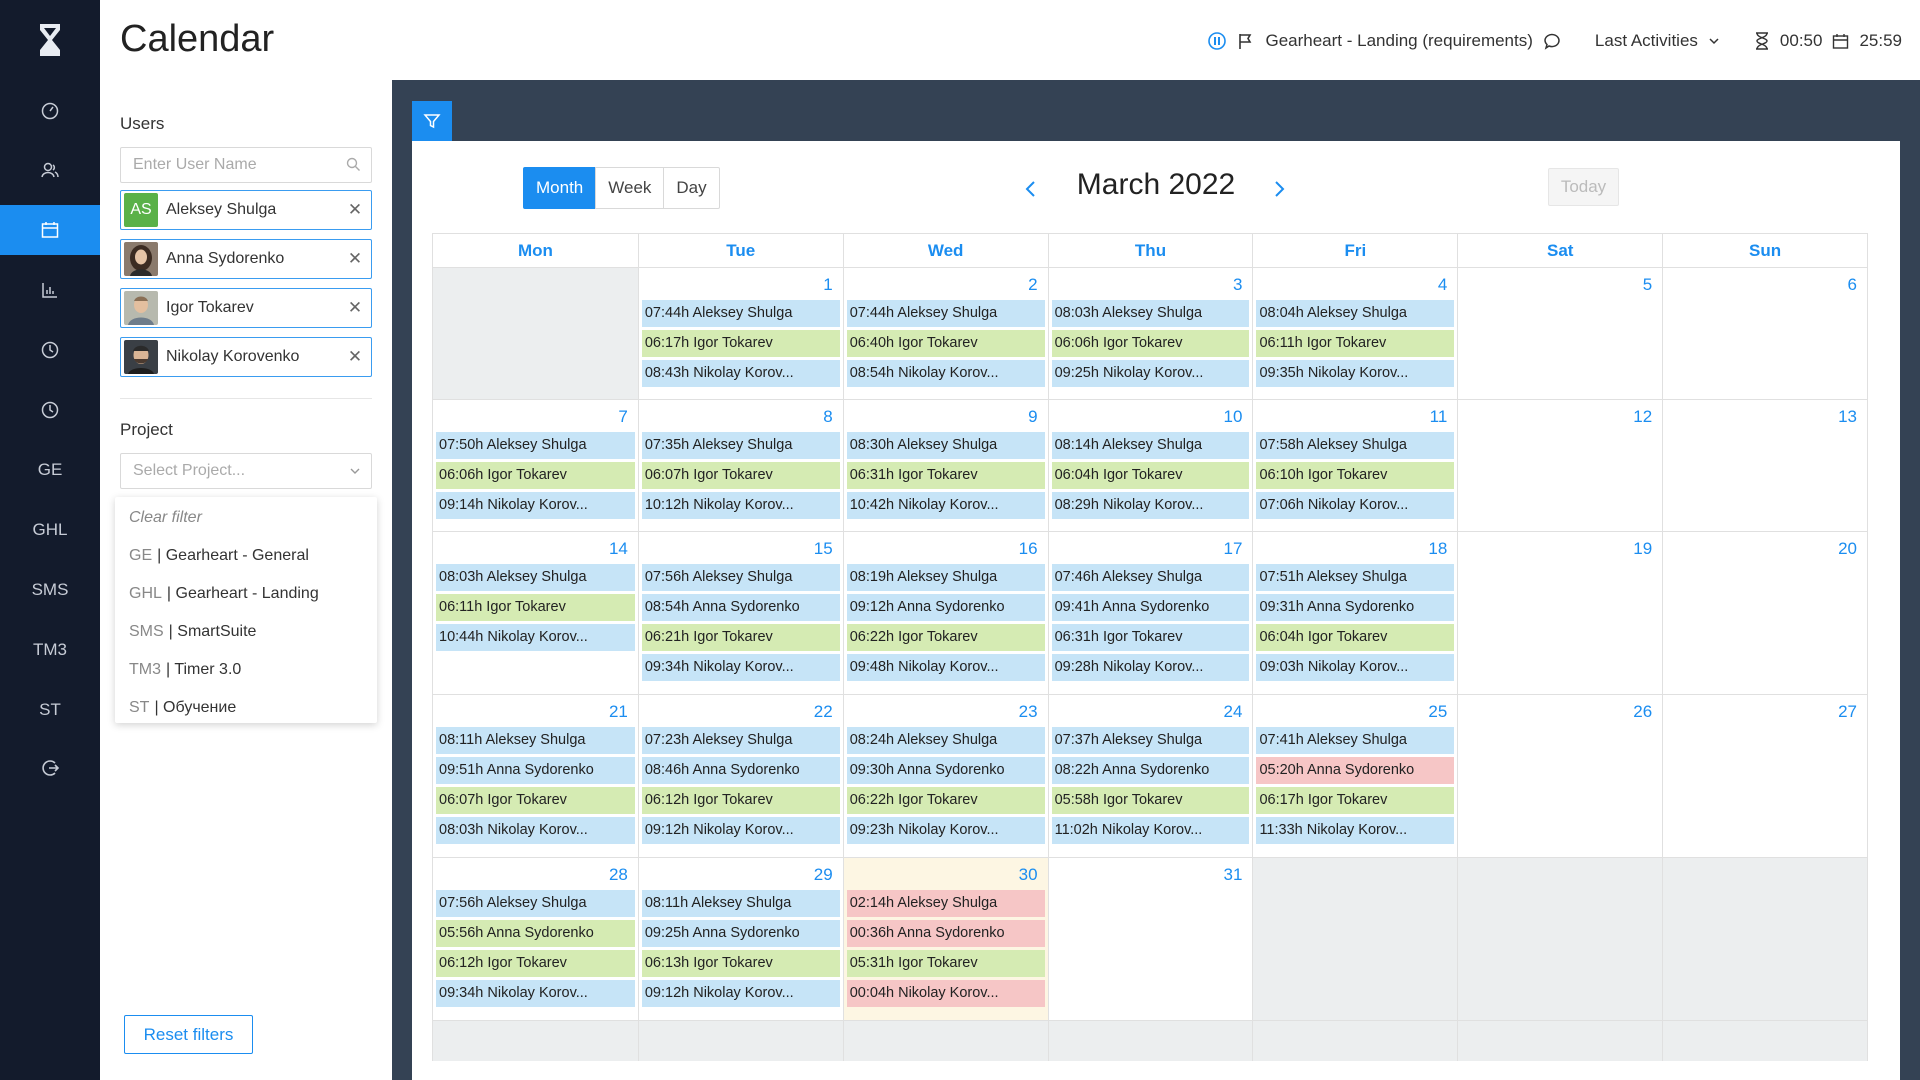  I want to click on sidebar-item-users, so click(50, 170).